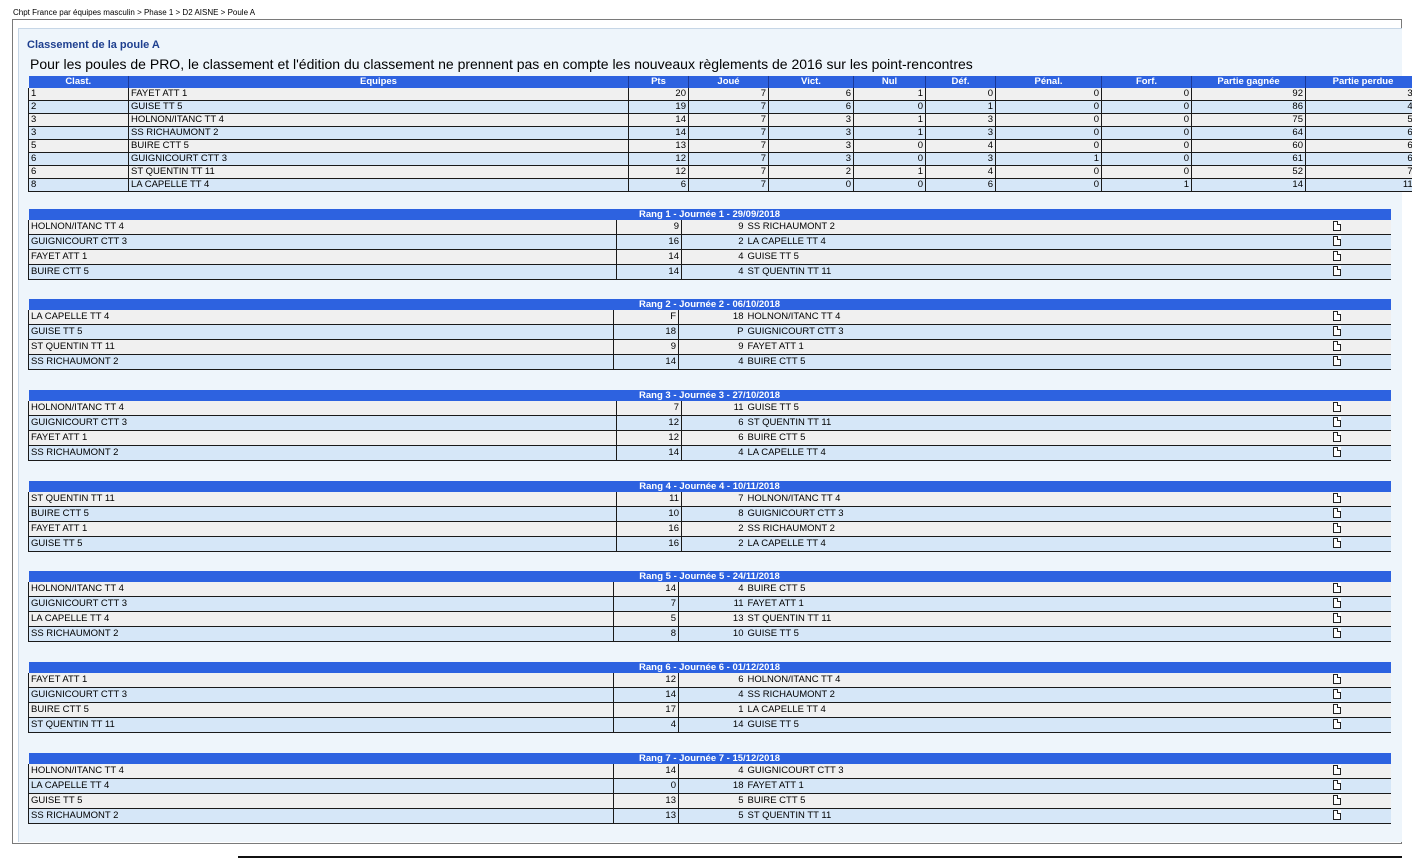 The height and width of the screenshot is (858, 1412). Describe the element at coordinates (378, 185) in the screenshot. I see `standings-cell-team: LA CAPELLE TT 4` at that location.